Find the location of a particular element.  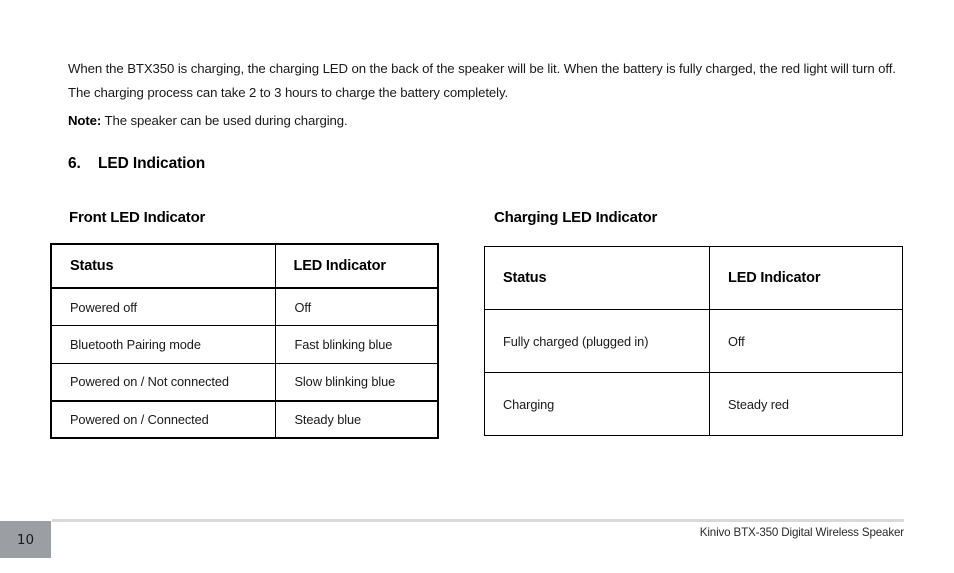

cell-status: Powered on / Connected is located at coordinates (163, 419).